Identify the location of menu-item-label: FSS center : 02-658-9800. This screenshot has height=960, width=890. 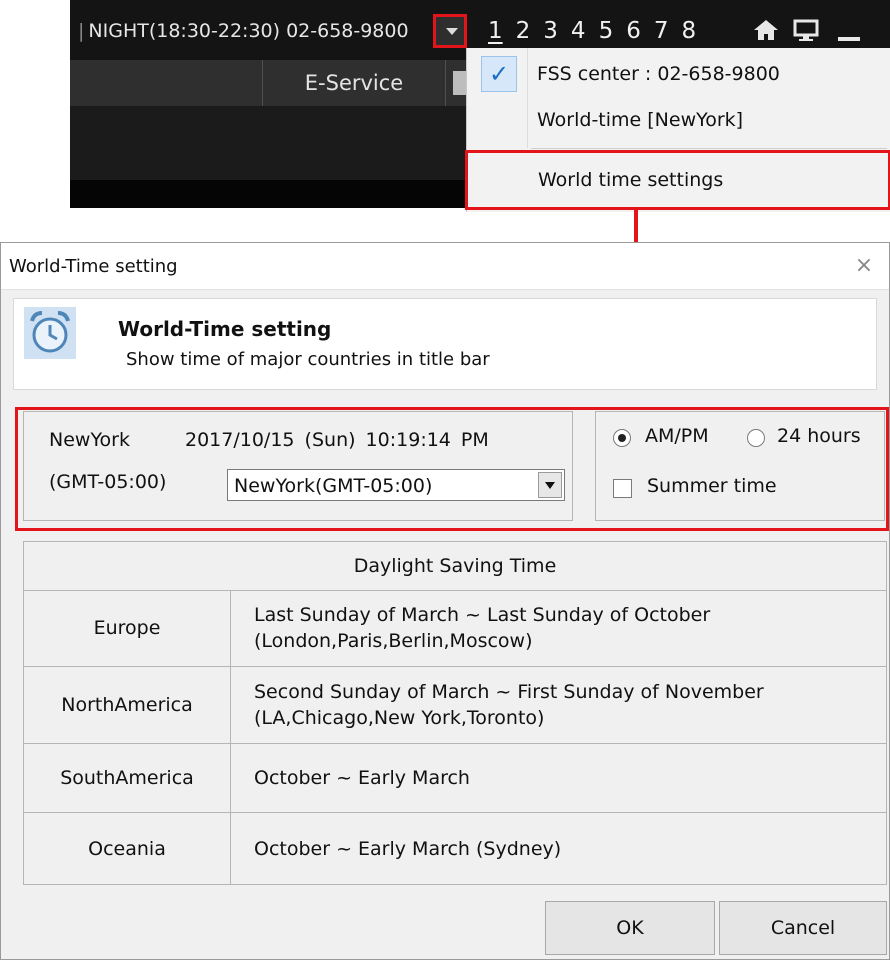
(658, 74).